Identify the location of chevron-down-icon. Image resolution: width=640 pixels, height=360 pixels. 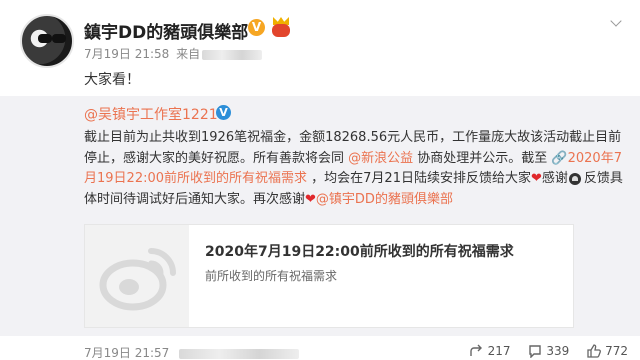
(616, 24).